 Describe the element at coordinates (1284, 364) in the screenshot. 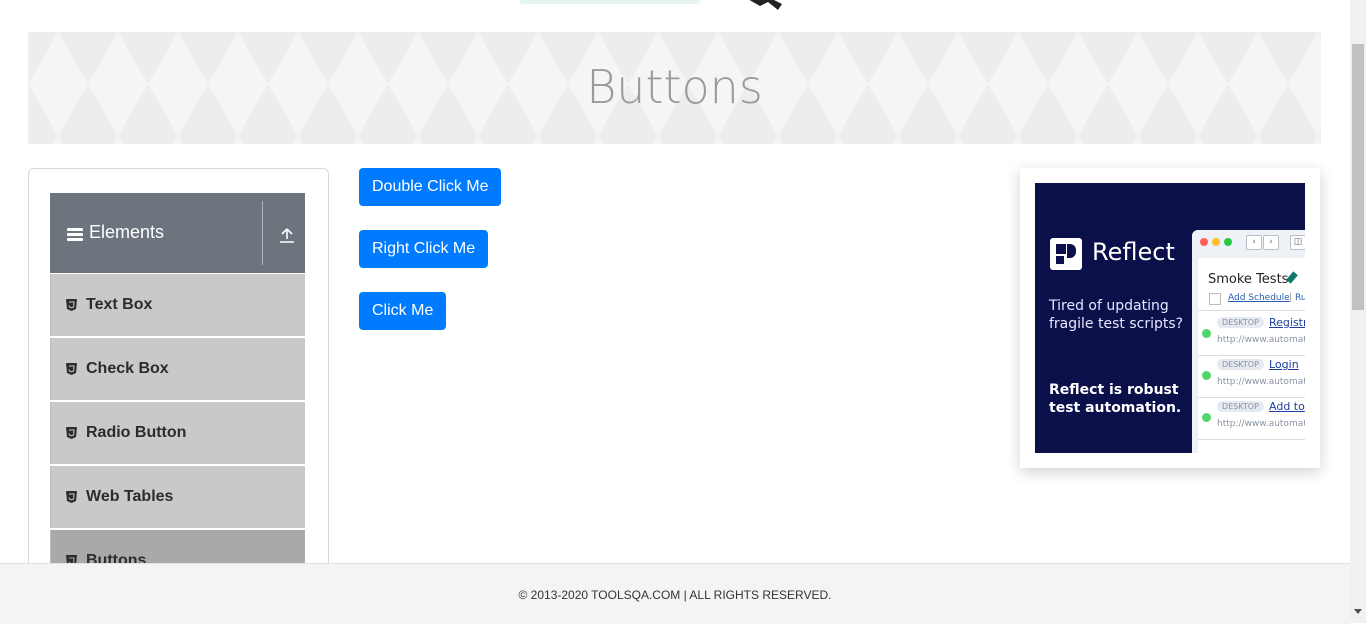

I see `test-name: Login` at that location.